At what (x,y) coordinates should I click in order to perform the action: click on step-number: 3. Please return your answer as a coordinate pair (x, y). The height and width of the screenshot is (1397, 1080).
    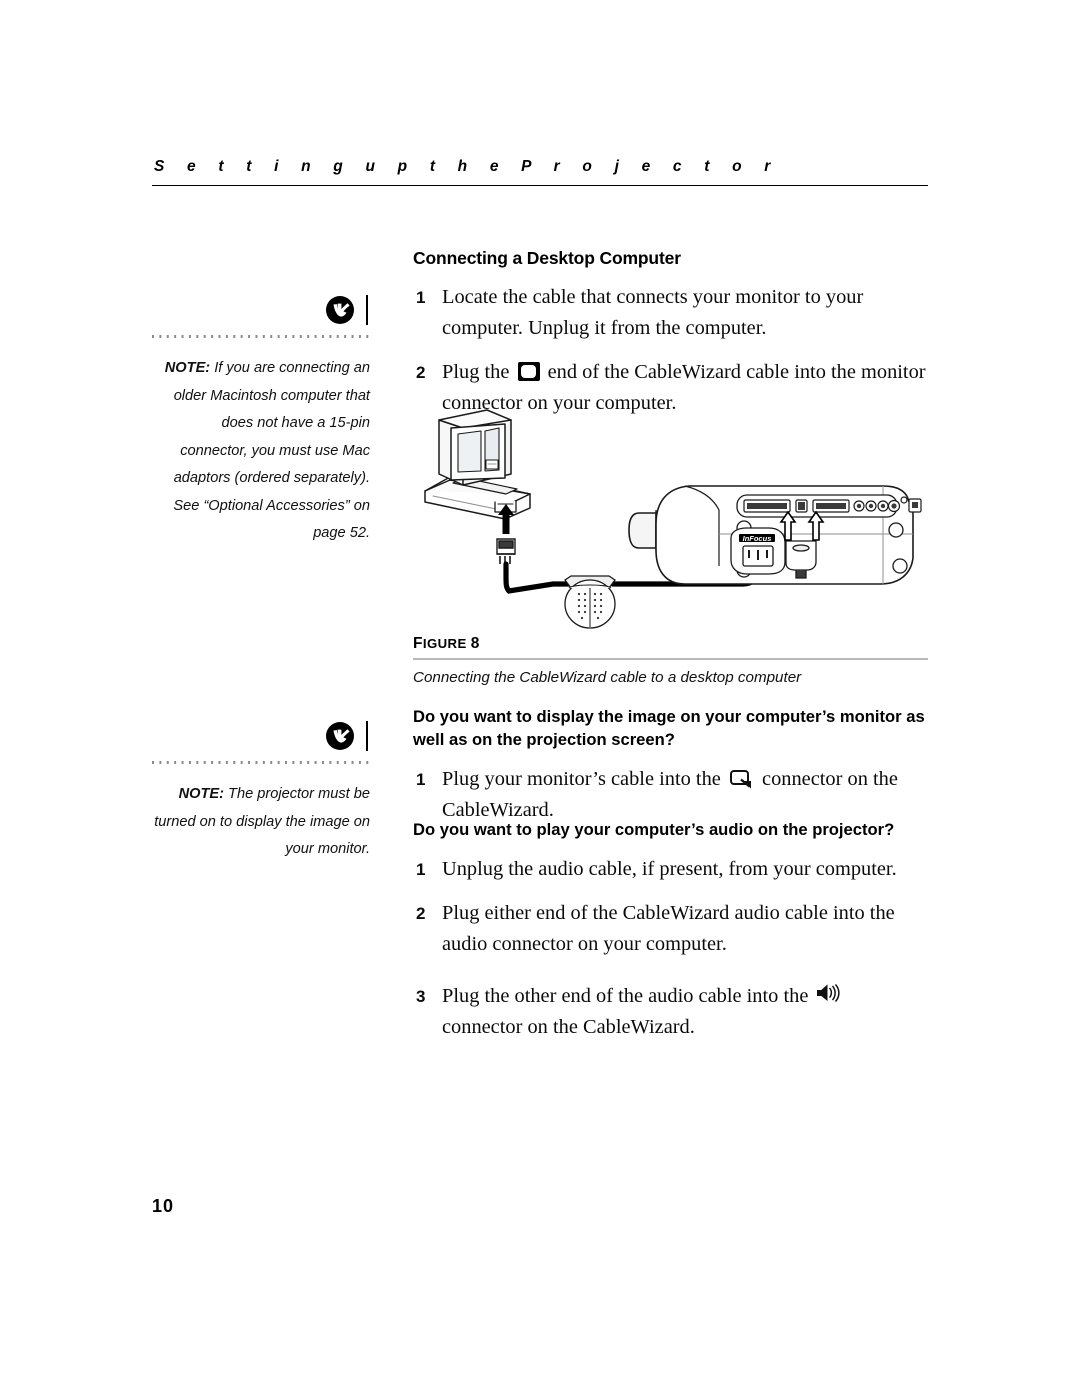
    Looking at the image, I should click on (421, 996).